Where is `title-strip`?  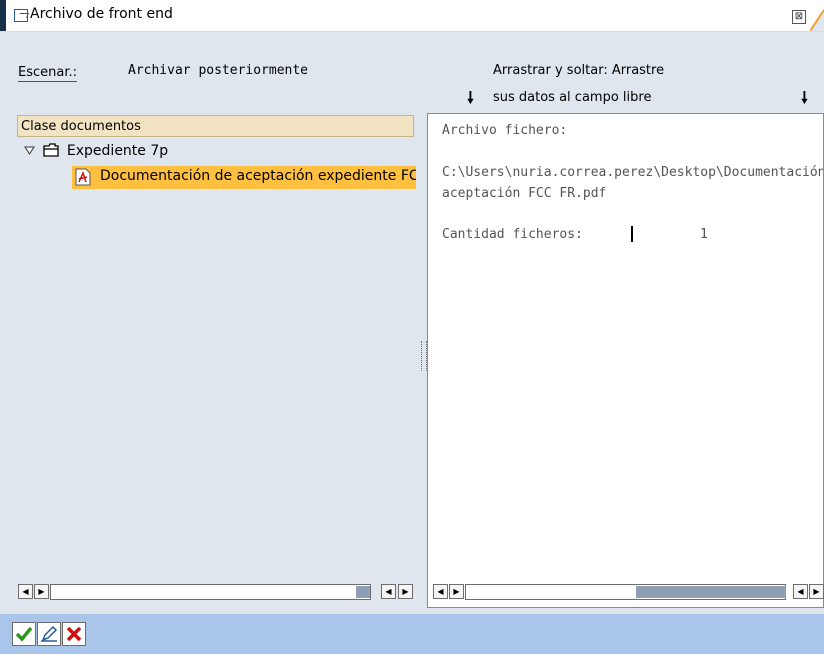 title-strip is located at coordinates (412, 36).